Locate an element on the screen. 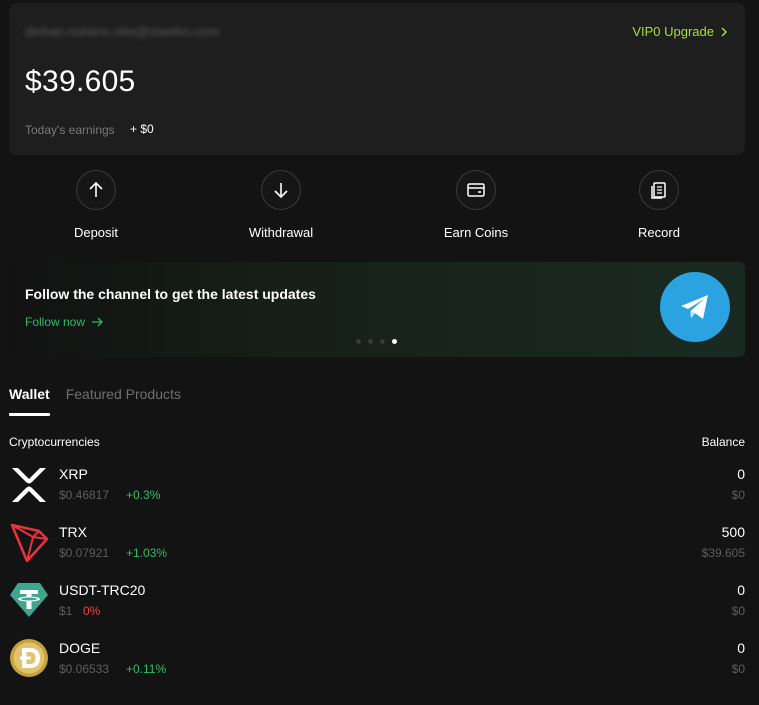 The height and width of the screenshot is (705, 759). tab-wallet: Wallet is located at coordinates (29, 401).